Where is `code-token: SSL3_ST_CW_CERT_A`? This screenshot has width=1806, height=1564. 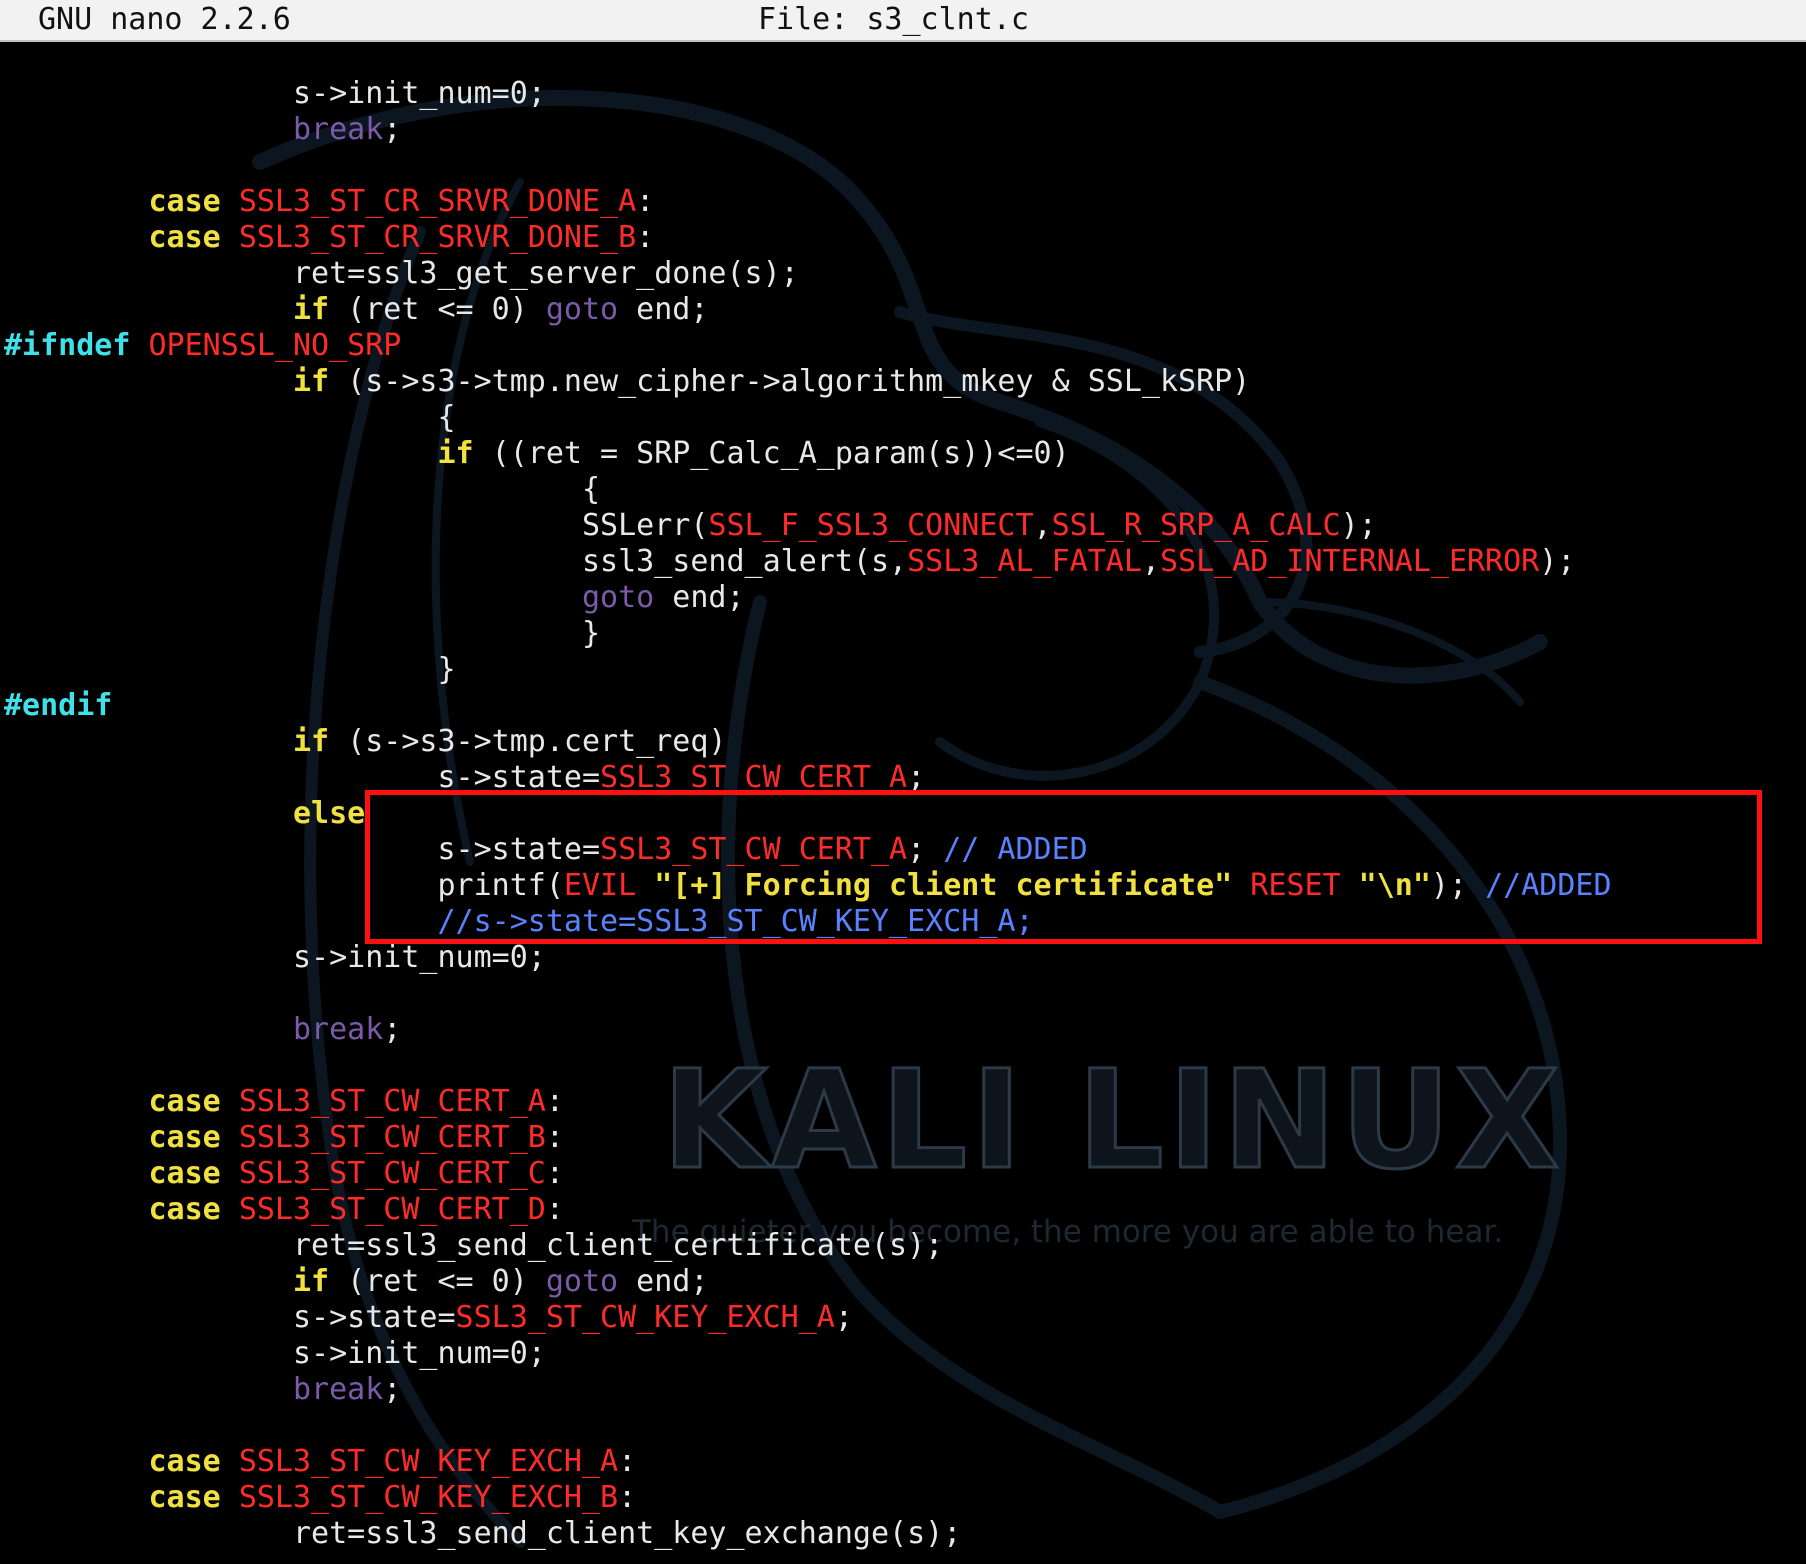
code-token: SSL3_ST_CW_CERT_A is located at coordinates (392, 1101).